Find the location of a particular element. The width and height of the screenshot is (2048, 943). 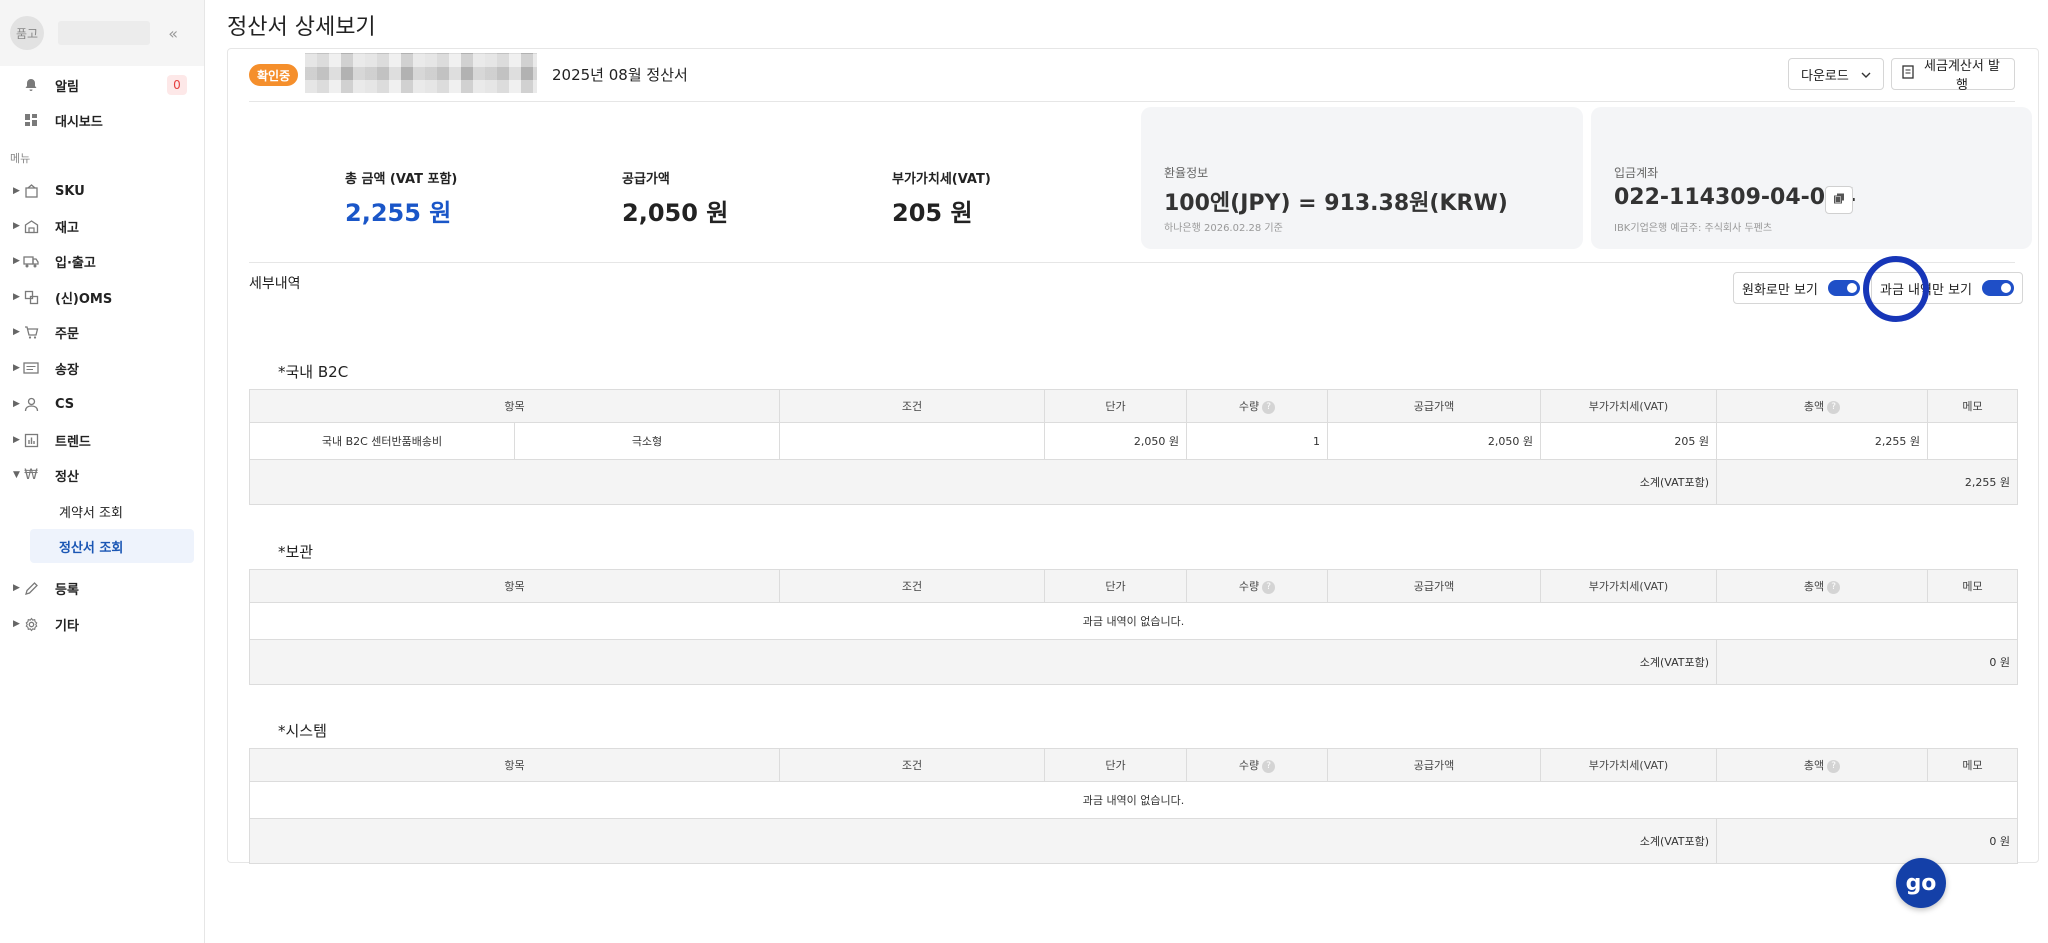

sidebar-item-dashboard: 대시보드 is located at coordinates (102, 120).